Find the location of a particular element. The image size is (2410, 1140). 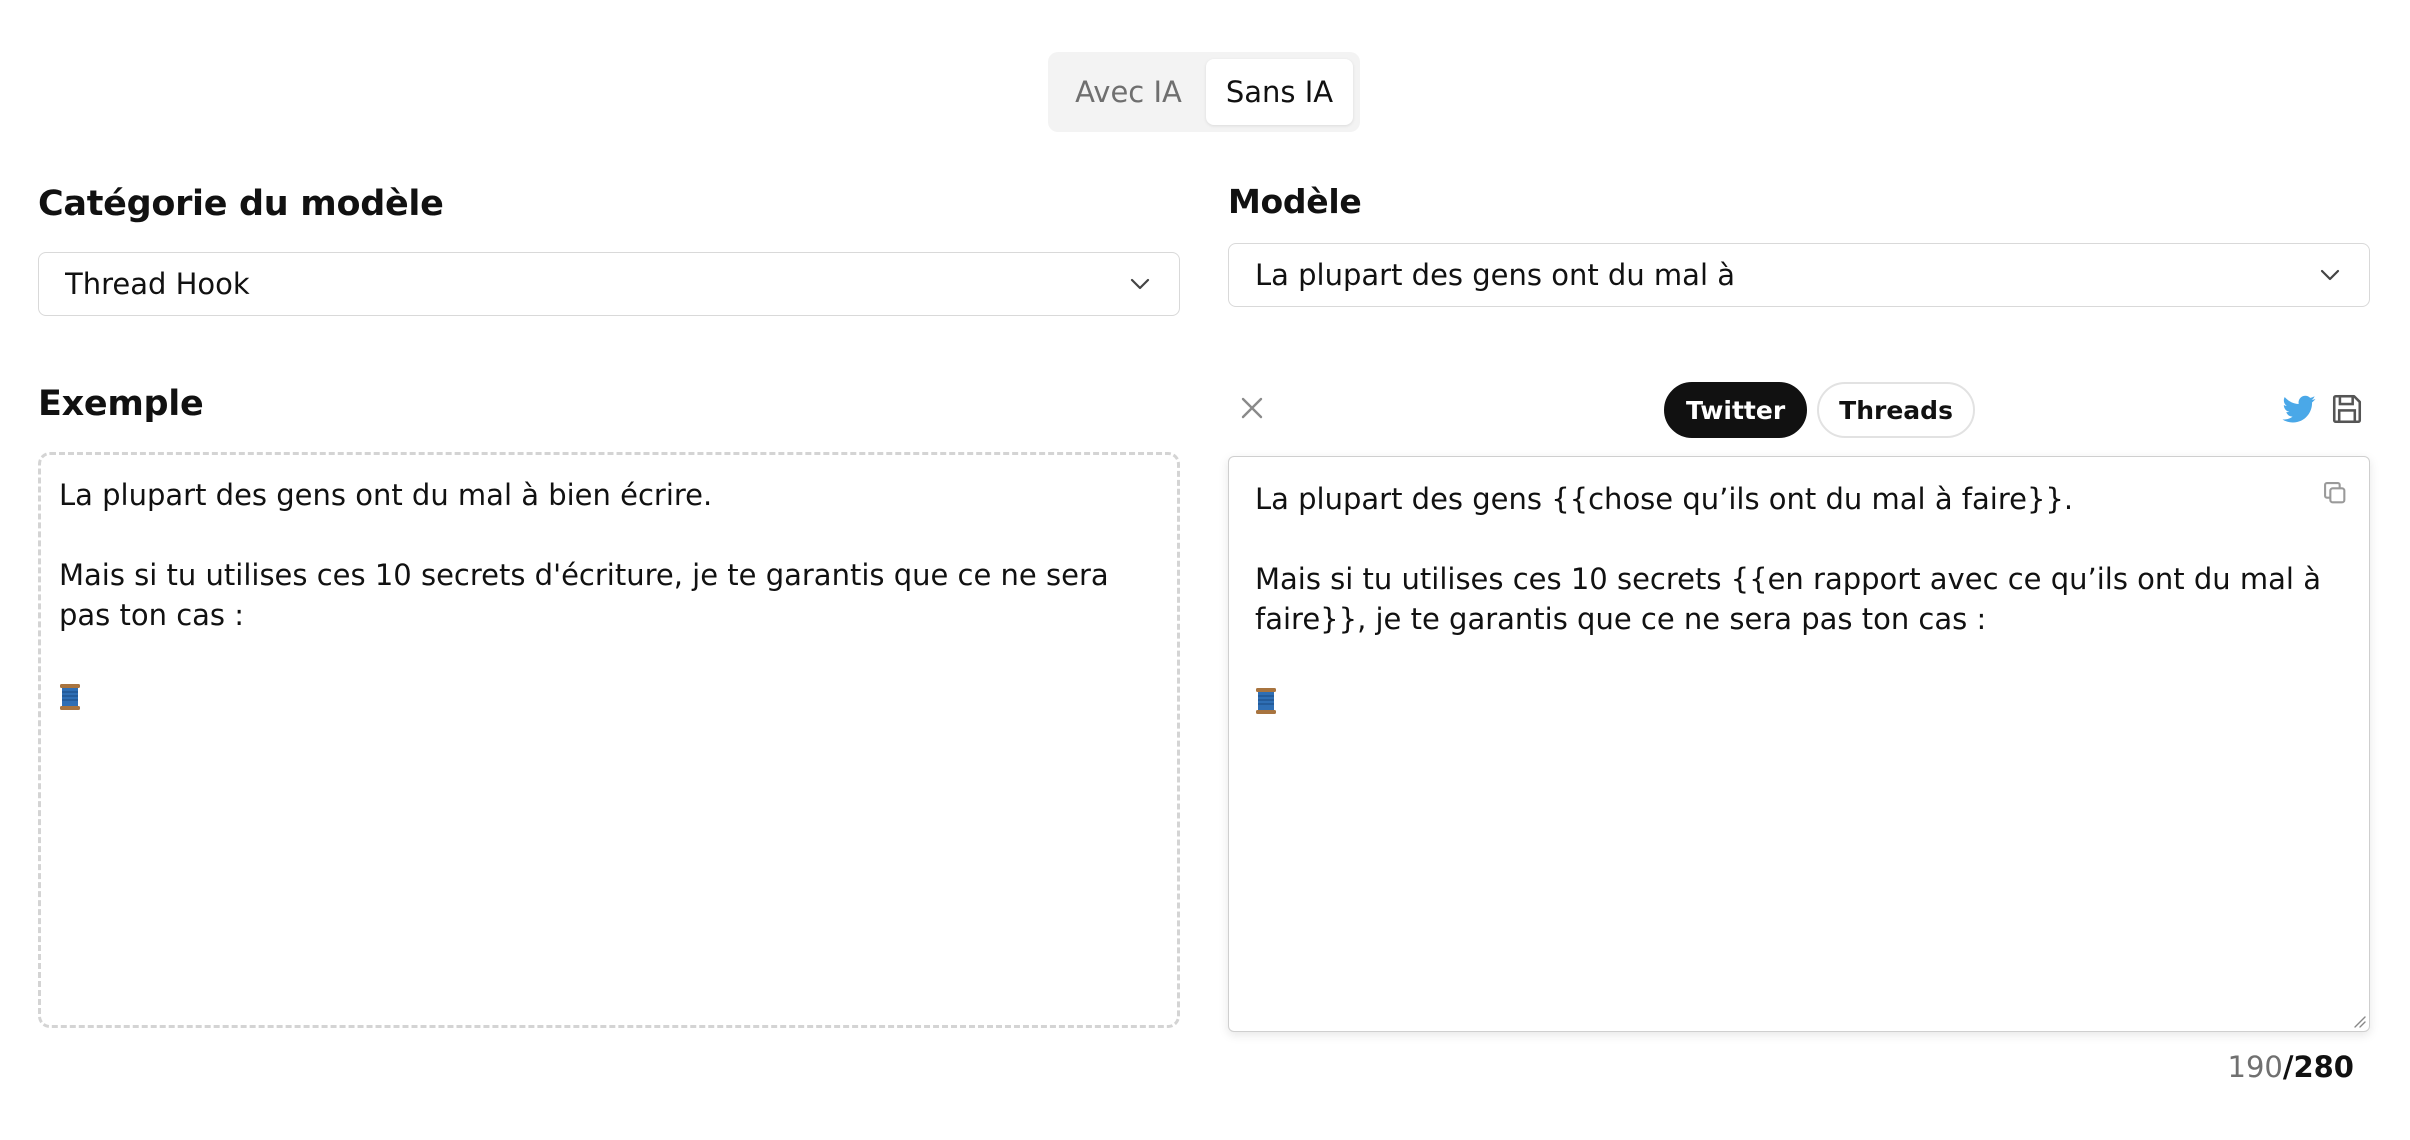

twitter-icon is located at coordinates (2299, 410).